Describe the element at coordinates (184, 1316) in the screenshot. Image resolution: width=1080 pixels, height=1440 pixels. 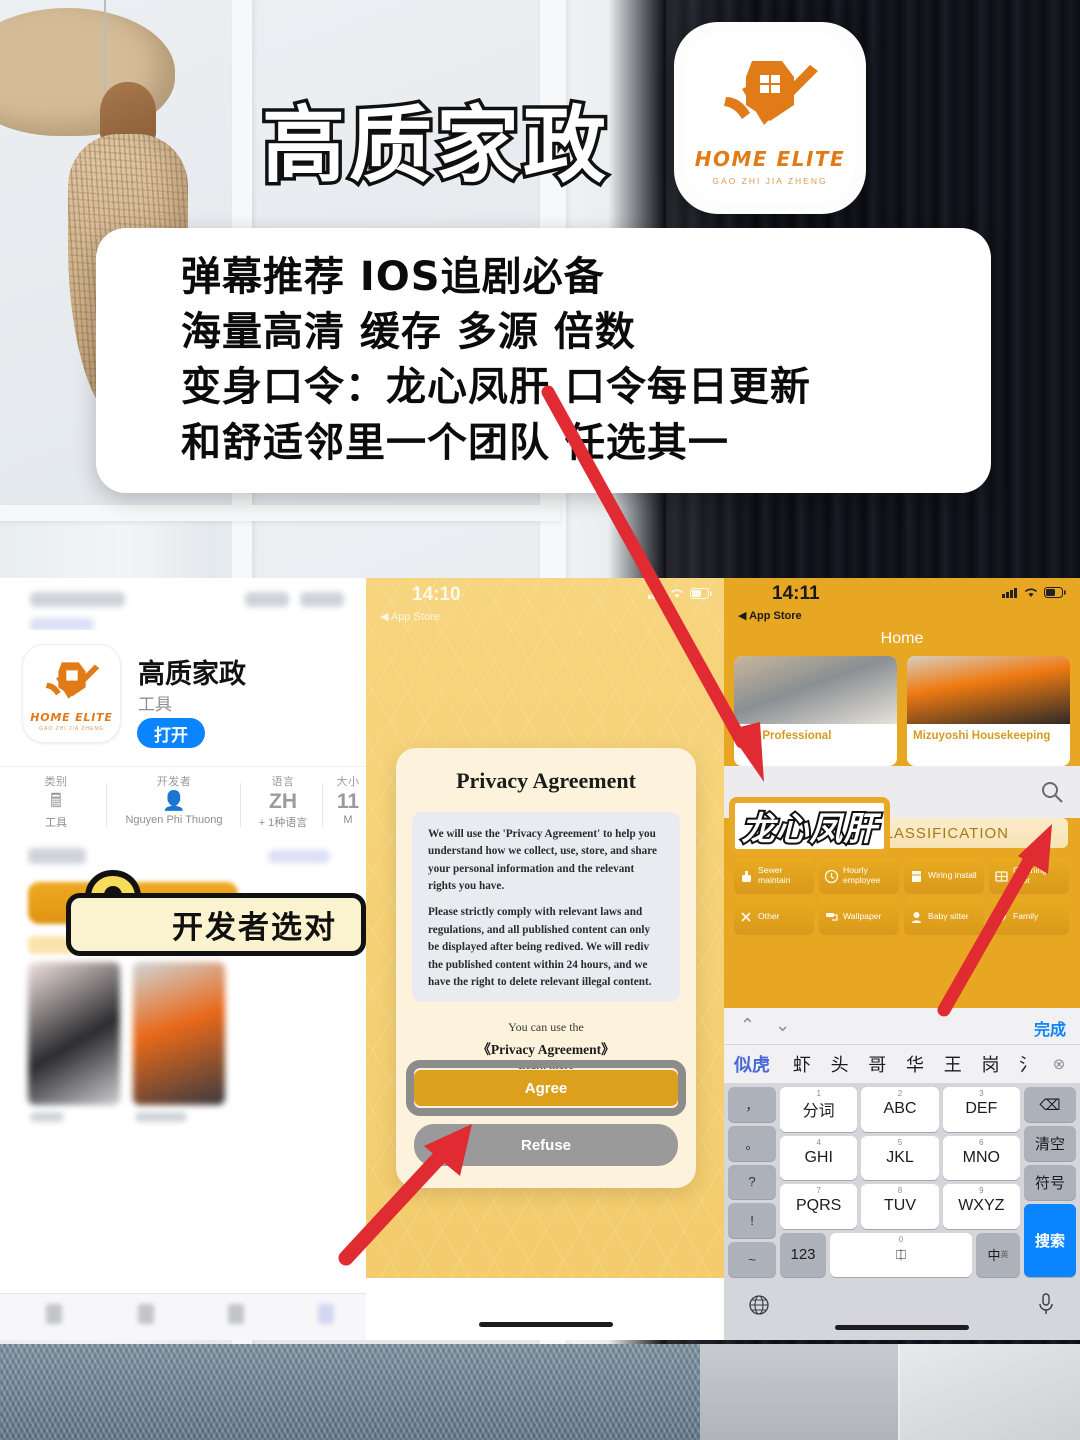
I see `tab-bar` at that location.